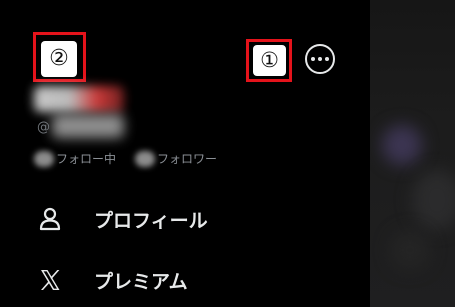  I want to click on account-switch-button: ①, so click(269, 60).